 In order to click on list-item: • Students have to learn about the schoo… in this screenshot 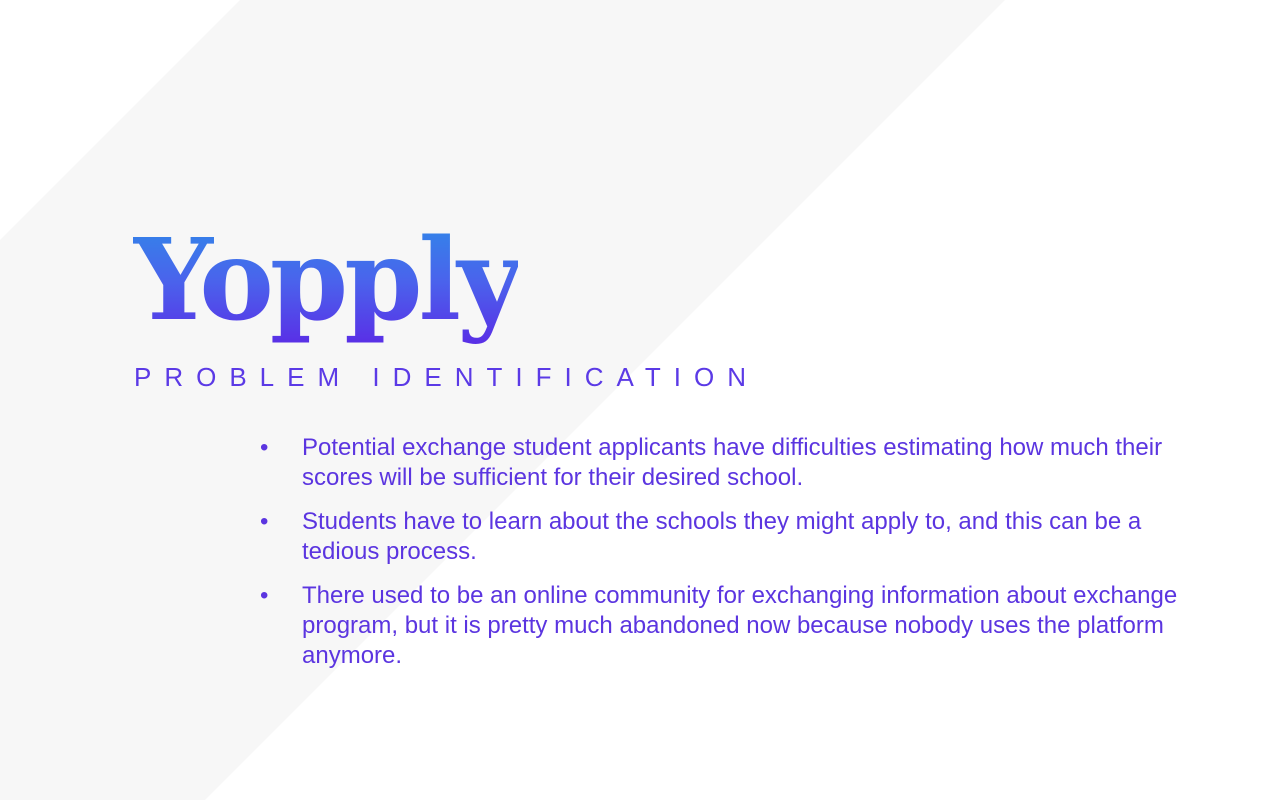, I will do `click(735, 537)`.